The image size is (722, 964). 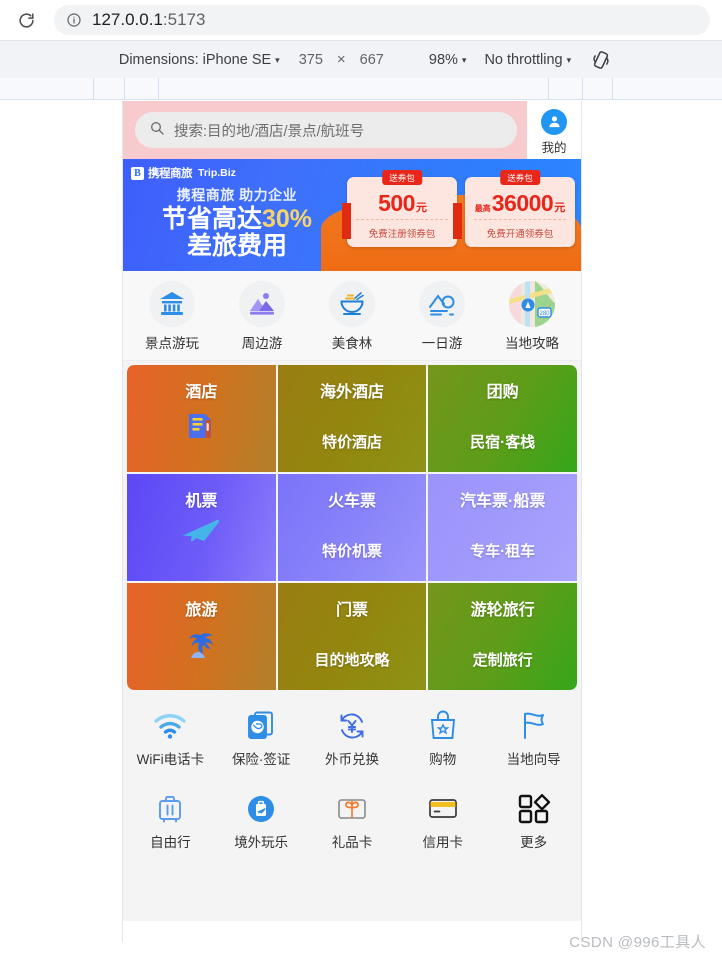 What do you see at coordinates (442, 304) in the screenshot?
I see `landscape-icon` at bounding box center [442, 304].